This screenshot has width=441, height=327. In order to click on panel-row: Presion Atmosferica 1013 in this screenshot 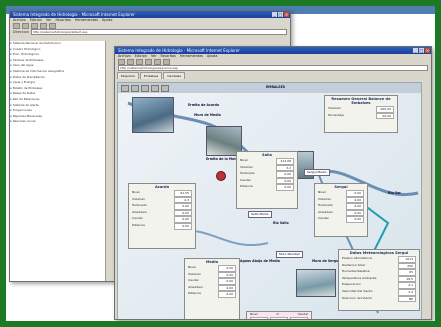, I will do `click(379, 259)`.